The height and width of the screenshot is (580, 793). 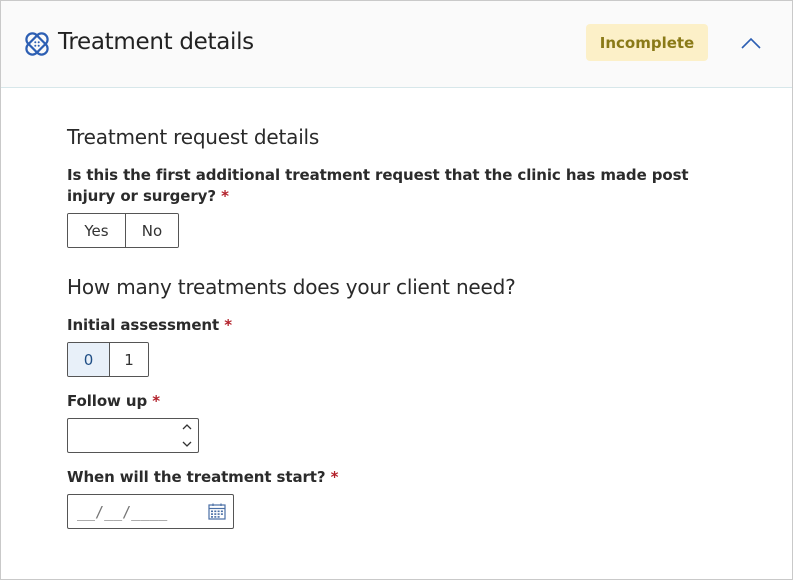 I want to click on panel-header: Treatment details Incomplete, so click(x=396, y=44).